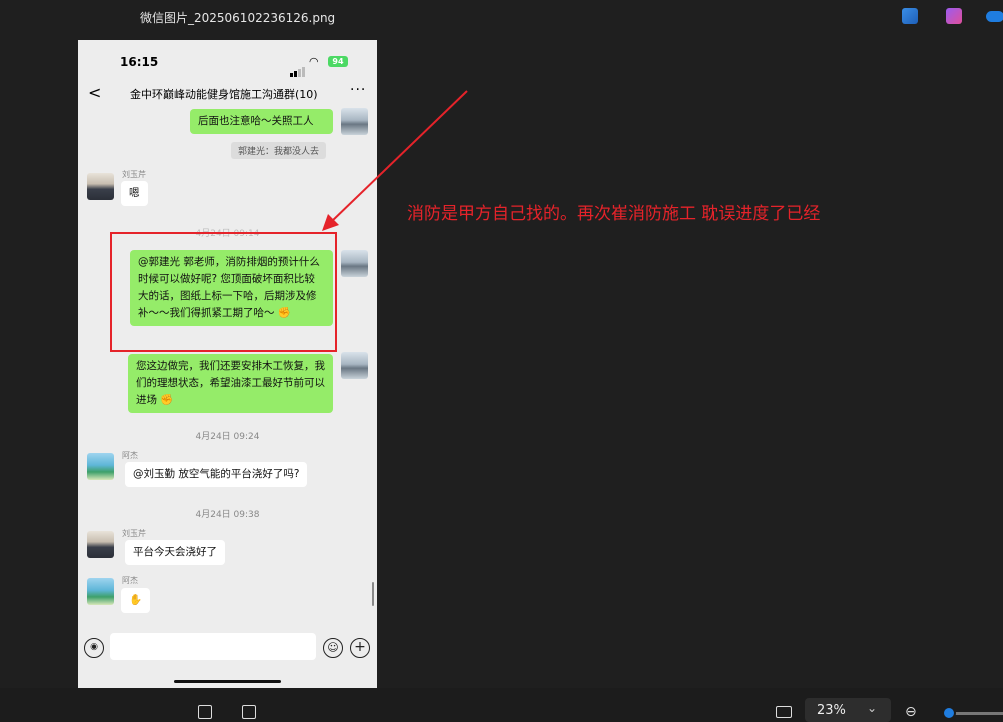  What do you see at coordinates (872, 708) in the screenshot?
I see `chevron-down-icon: ⌄` at bounding box center [872, 708].